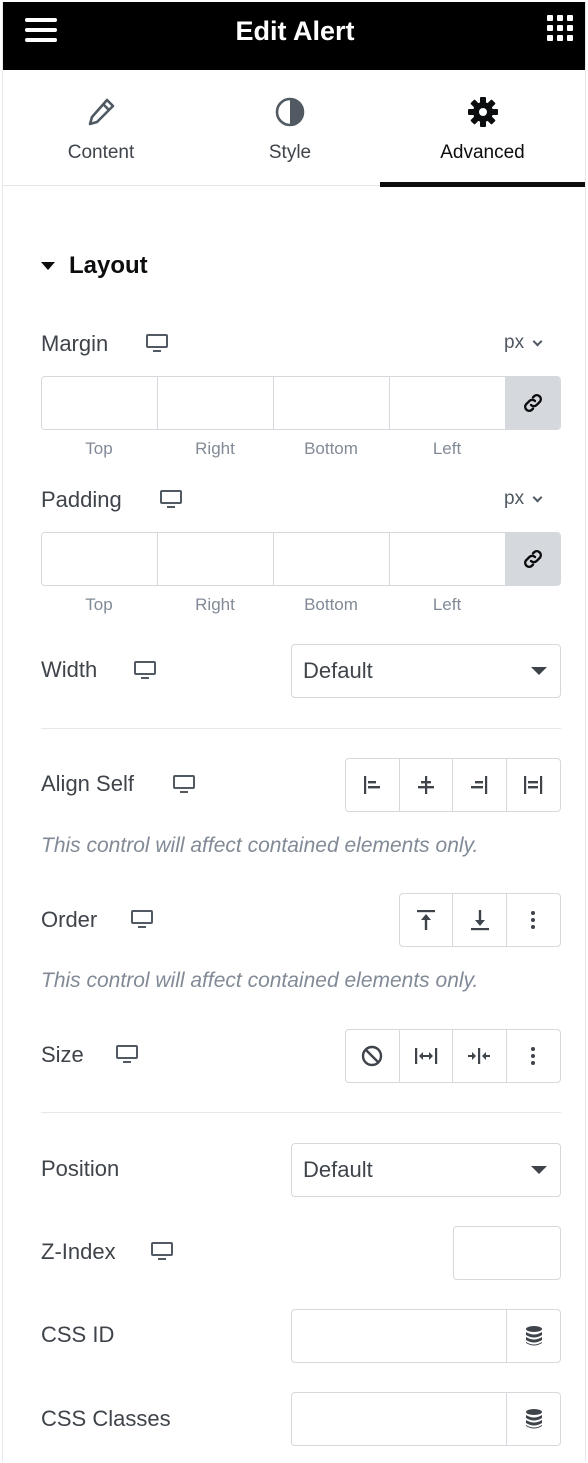 Image resolution: width=588 pixels, height=1463 pixels. I want to click on padding-inputs, so click(301, 559).